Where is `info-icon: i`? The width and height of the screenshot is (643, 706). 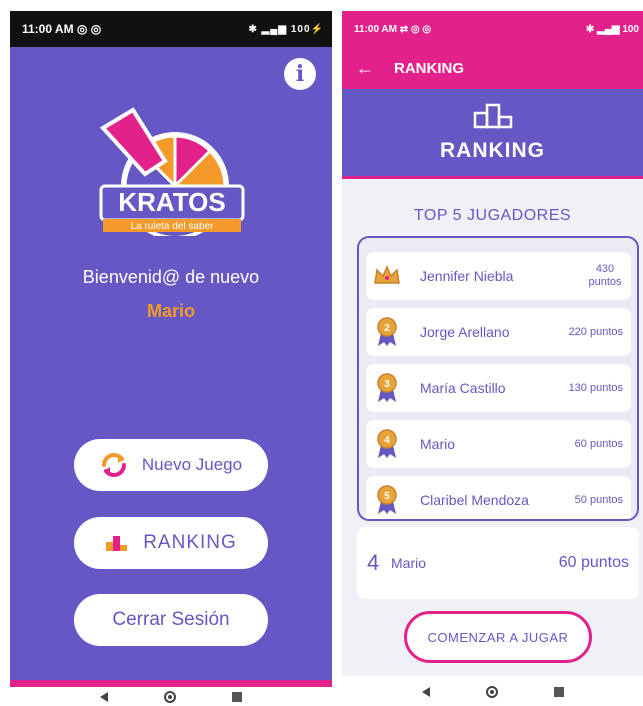 info-icon: i is located at coordinates (300, 74).